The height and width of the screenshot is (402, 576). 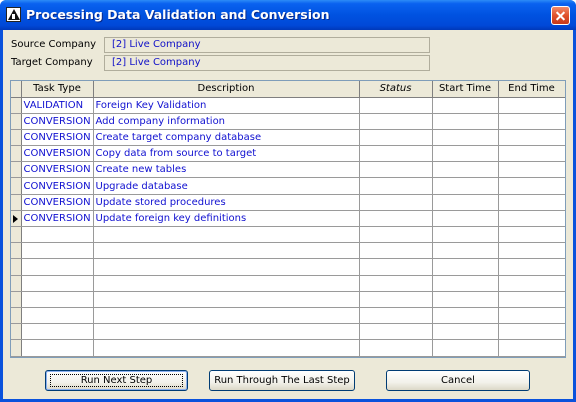 I want to click on table-row: CONVERSION Create new tables, so click(x=288, y=170).